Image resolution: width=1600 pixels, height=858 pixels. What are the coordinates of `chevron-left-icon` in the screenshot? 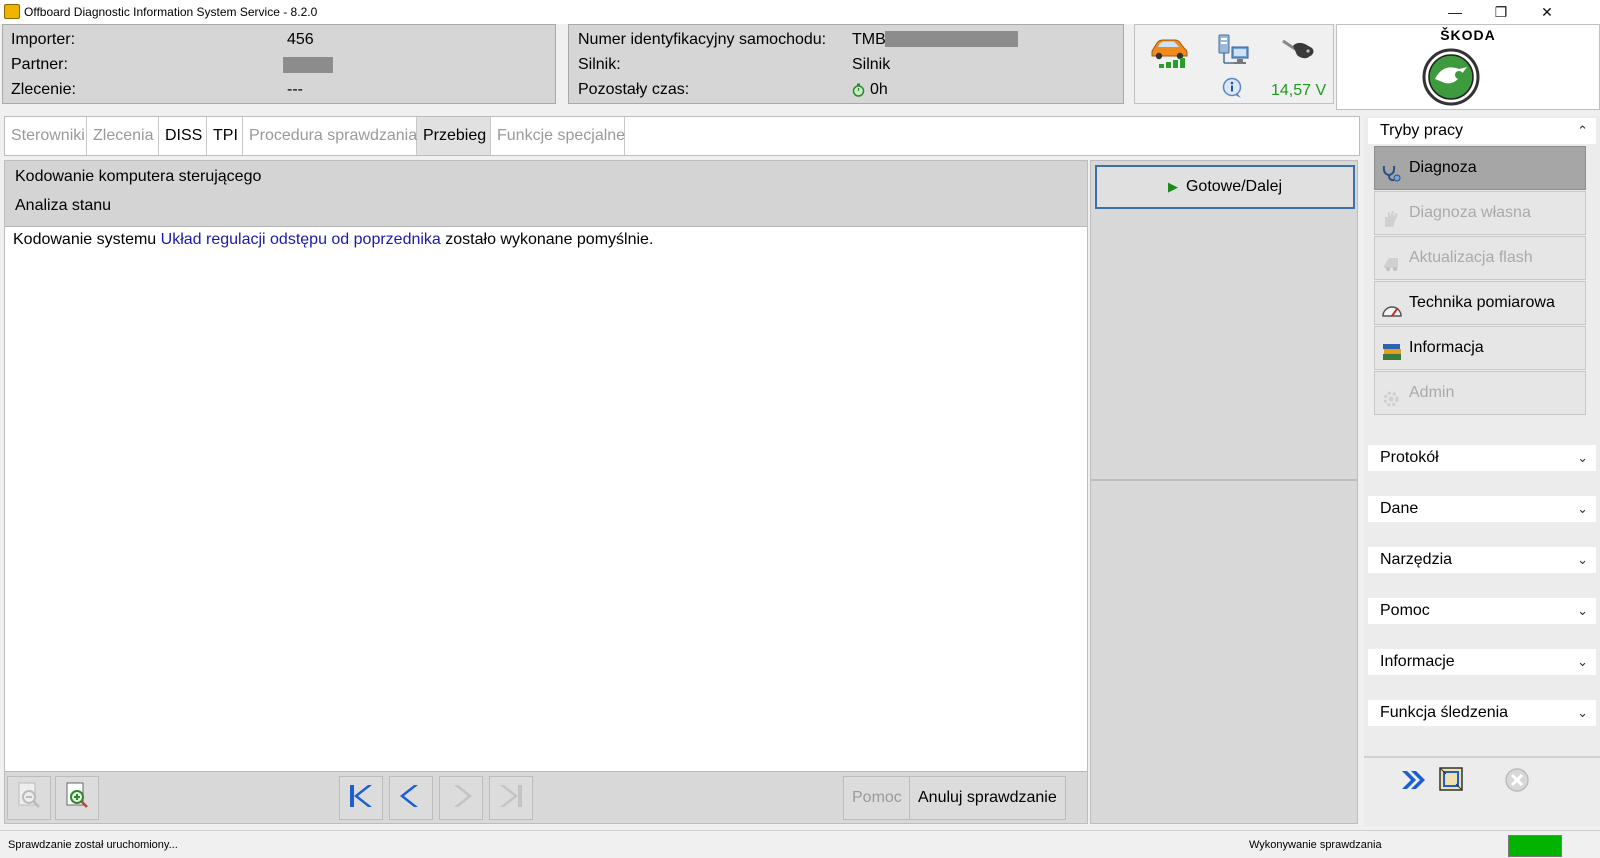 It's located at (411, 798).